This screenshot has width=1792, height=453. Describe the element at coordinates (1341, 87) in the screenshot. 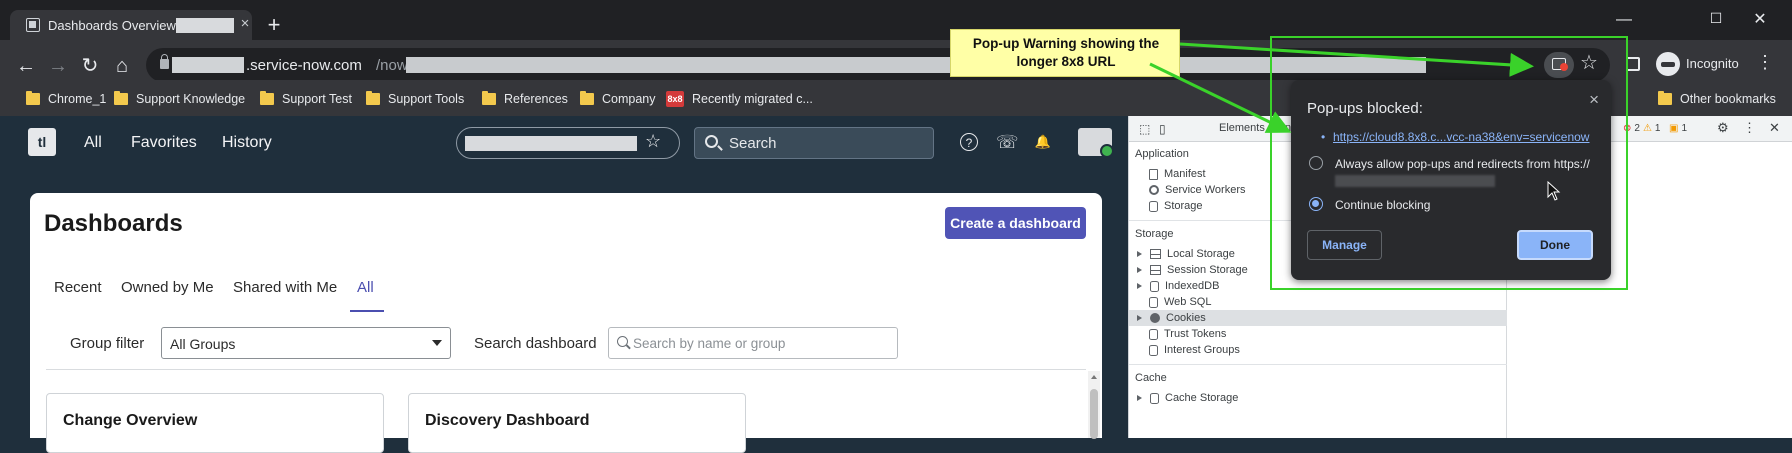

I see `annotation-arrows` at that location.